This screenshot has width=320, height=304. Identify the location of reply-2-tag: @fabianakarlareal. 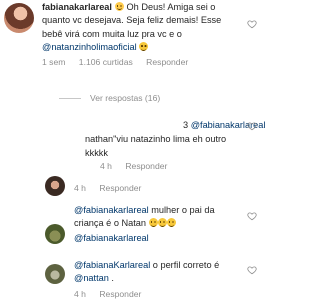
(111, 238).